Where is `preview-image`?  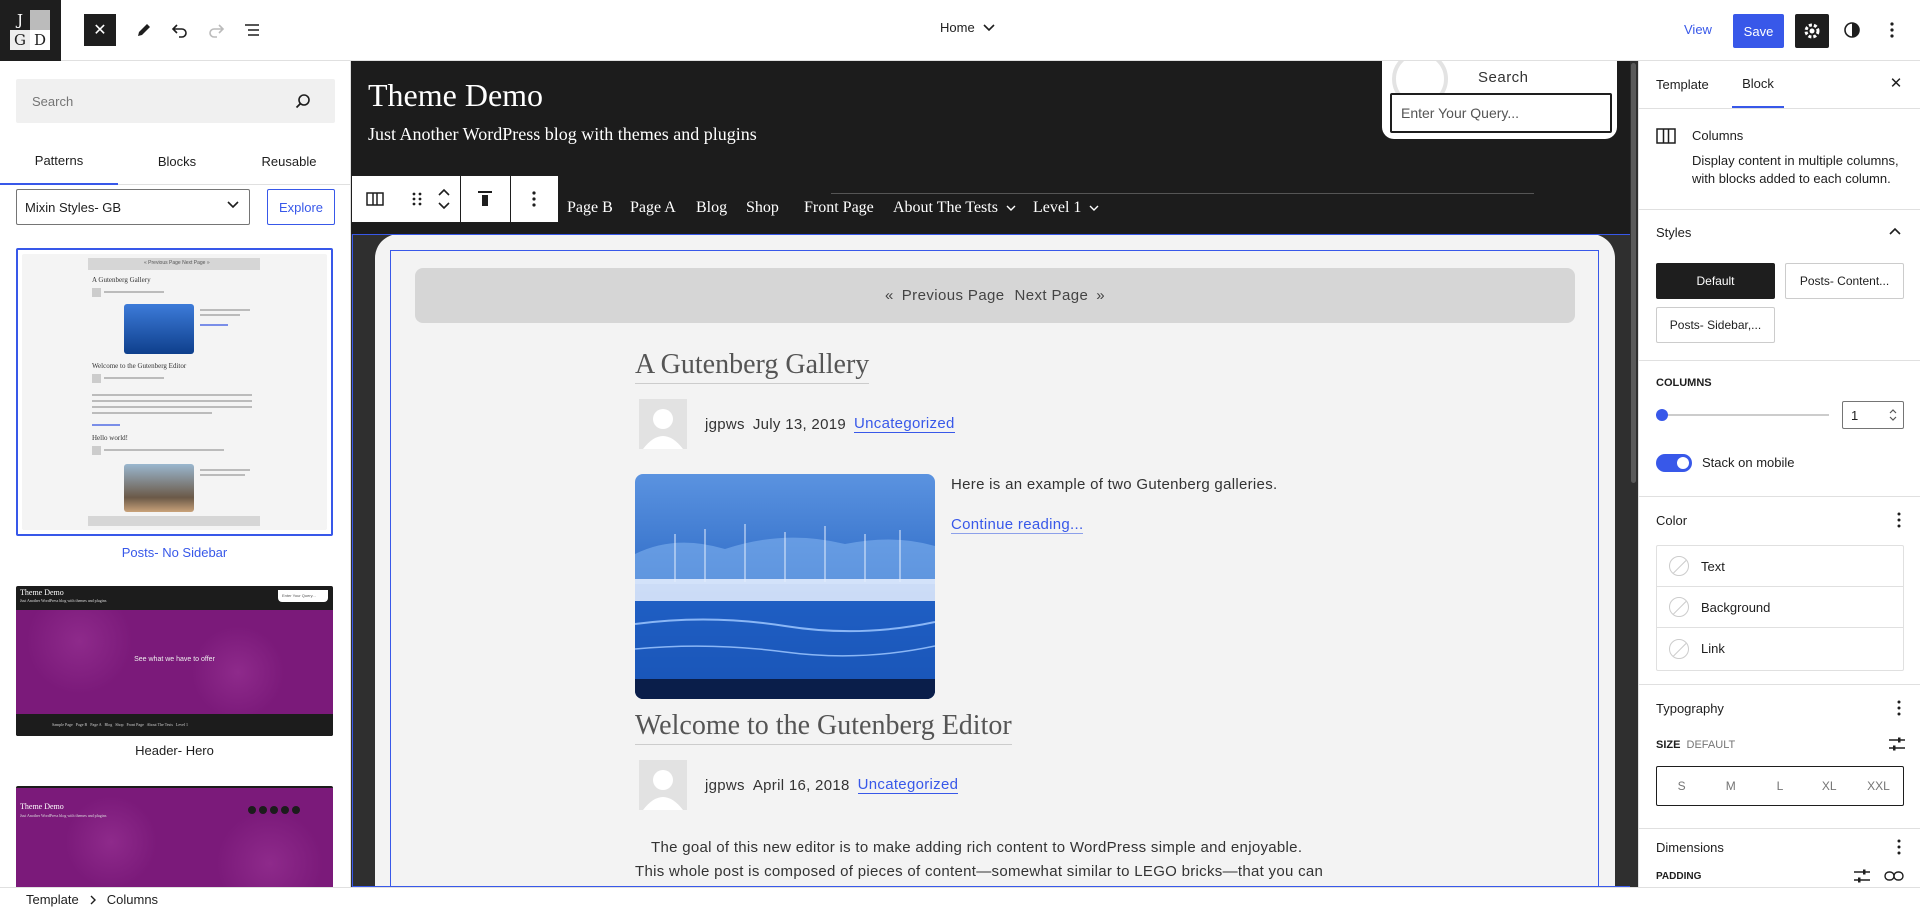
preview-image is located at coordinates (159, 329).